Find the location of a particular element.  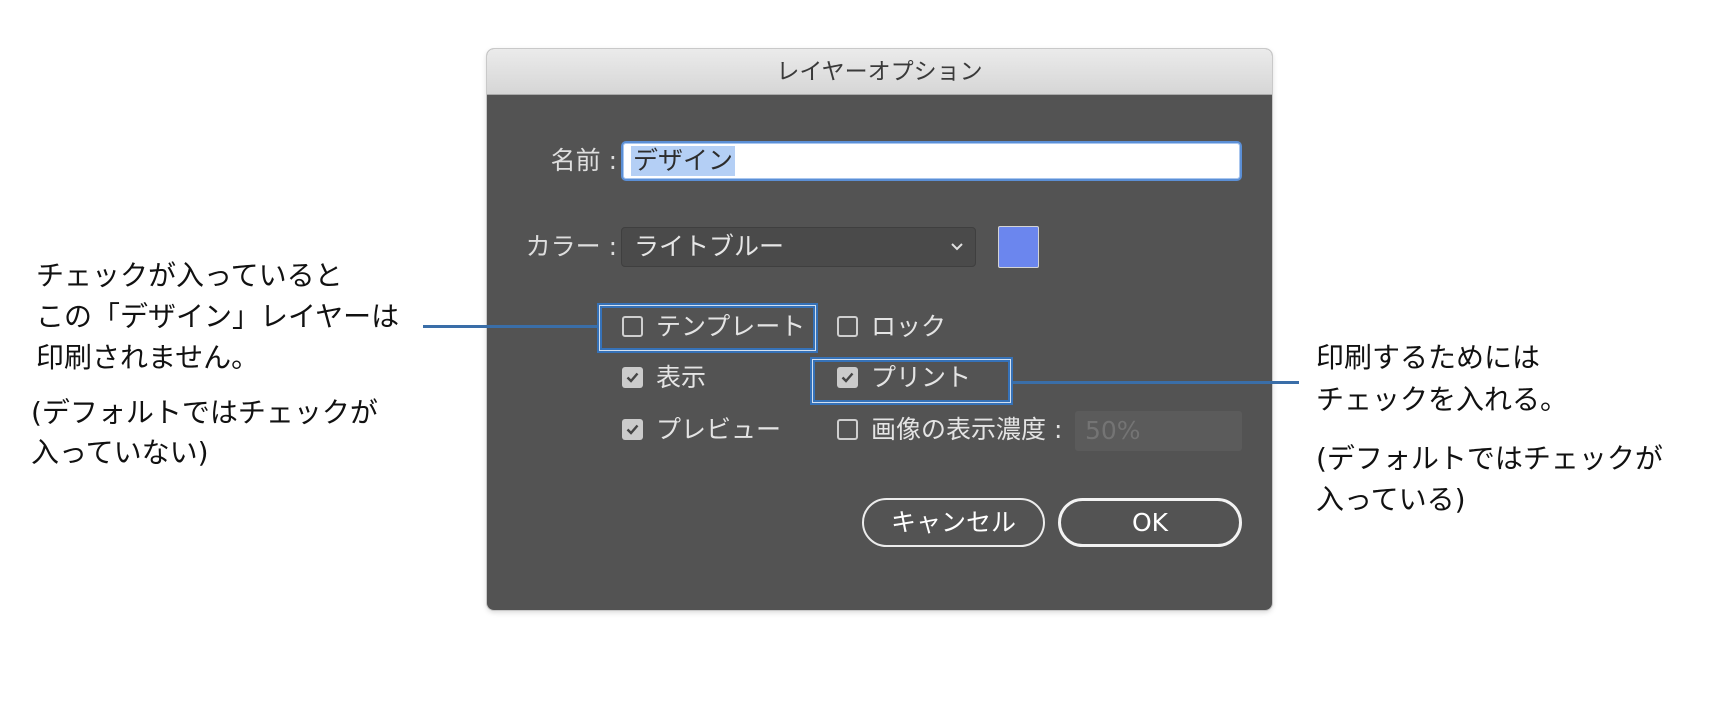

color-select: ライトブルー is located at coordinates (798, 247).